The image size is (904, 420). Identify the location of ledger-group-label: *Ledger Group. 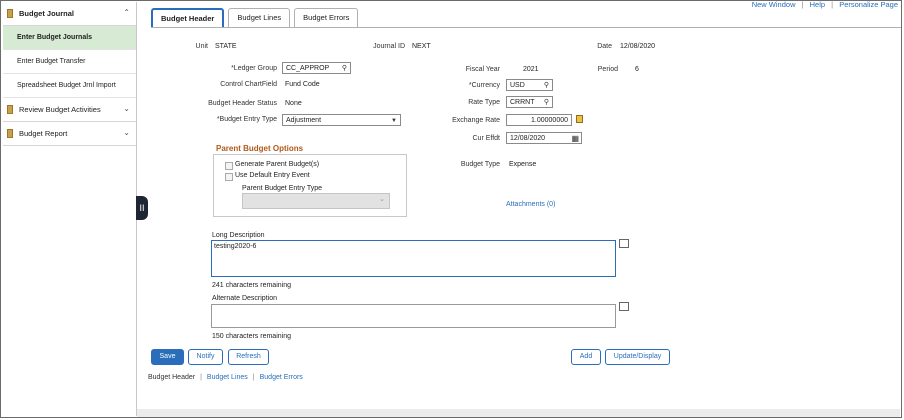
(254, 68).